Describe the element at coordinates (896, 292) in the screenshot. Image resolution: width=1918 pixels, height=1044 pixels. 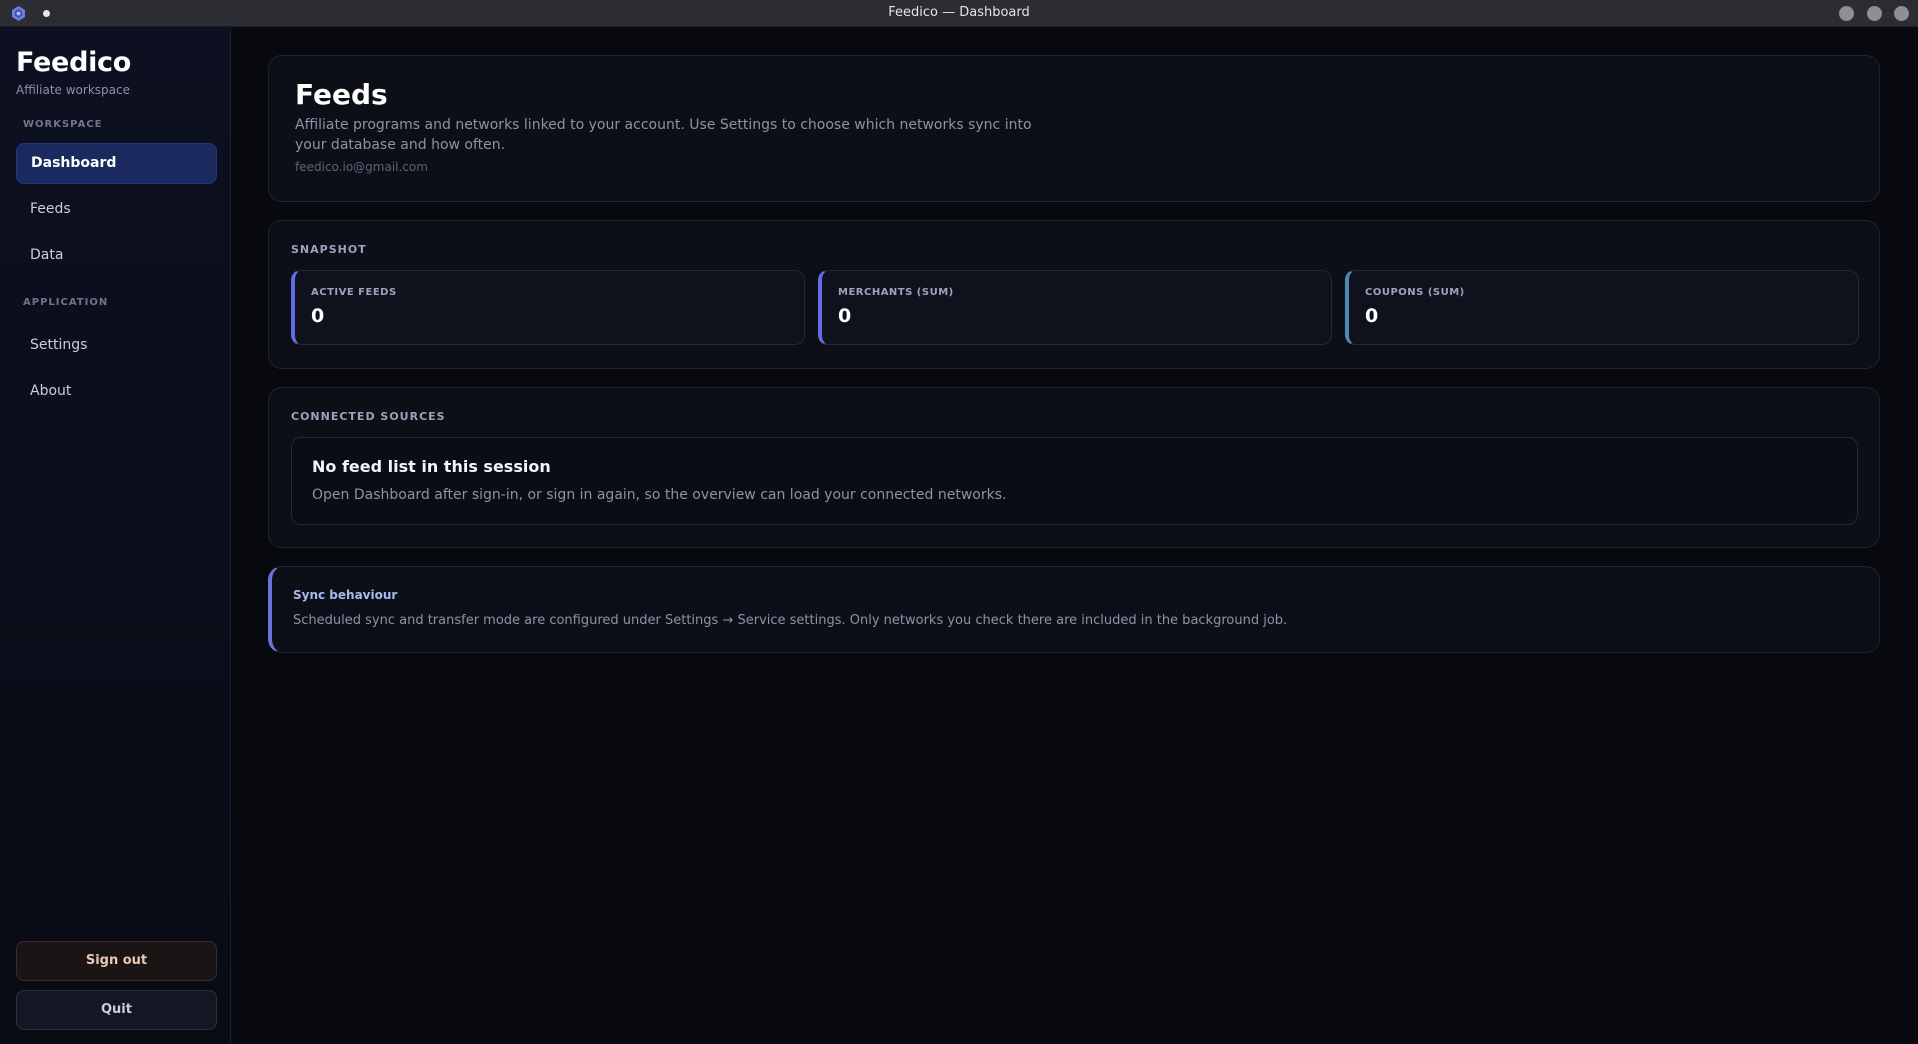
I see `stat-label: MERCHANTS (SUM)` at that location.